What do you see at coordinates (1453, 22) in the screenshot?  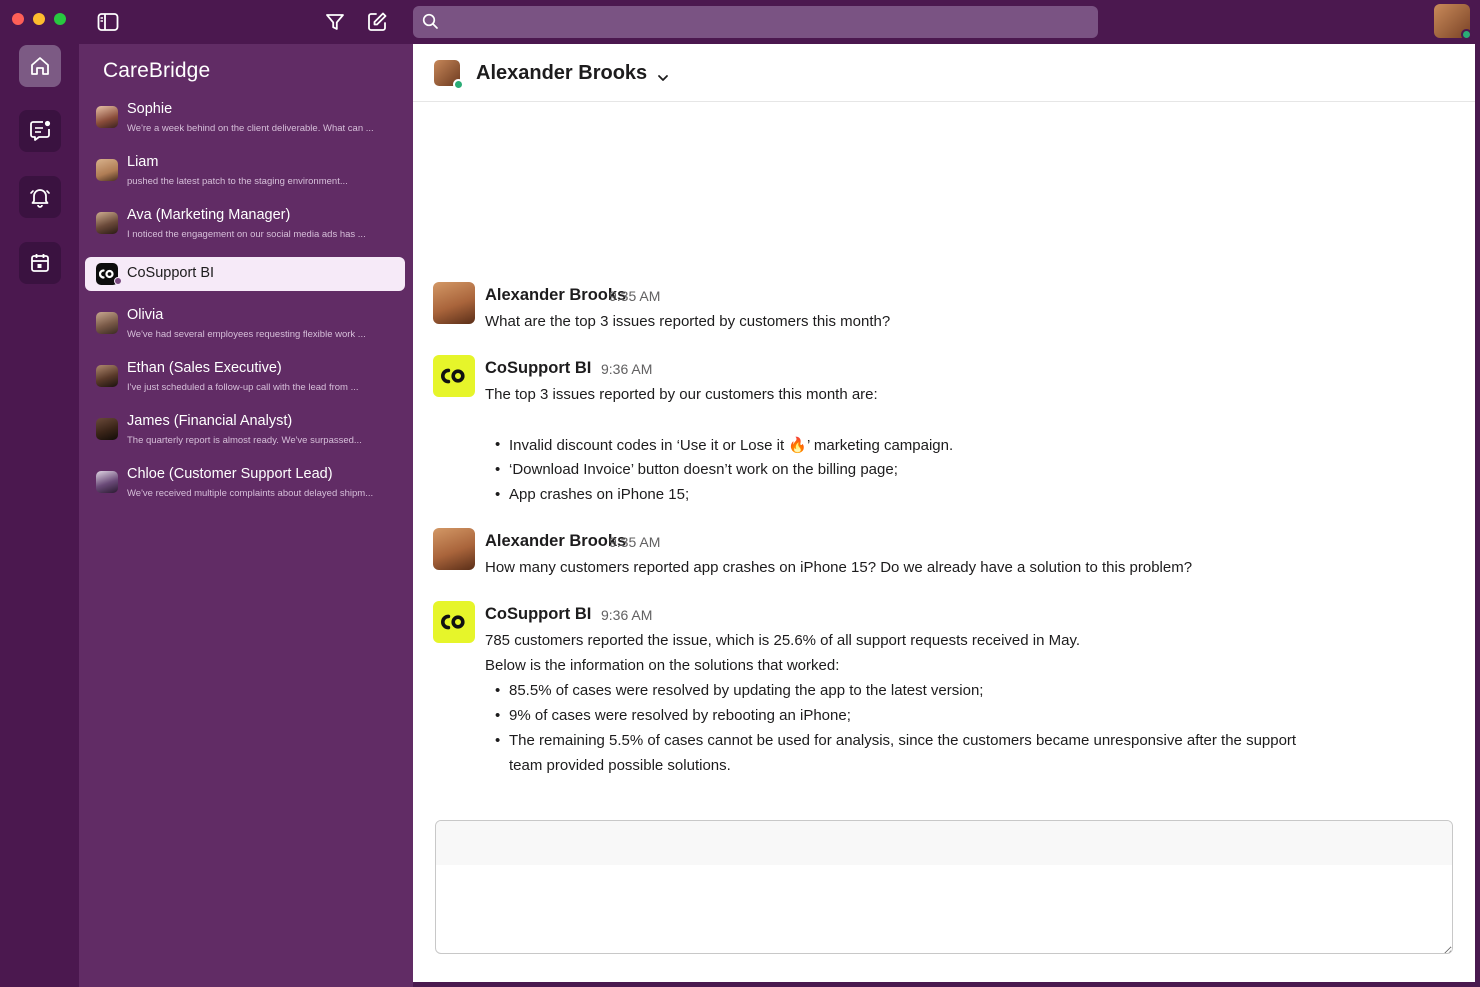 I see `user-avatar` at bounding box center [1453, 22].